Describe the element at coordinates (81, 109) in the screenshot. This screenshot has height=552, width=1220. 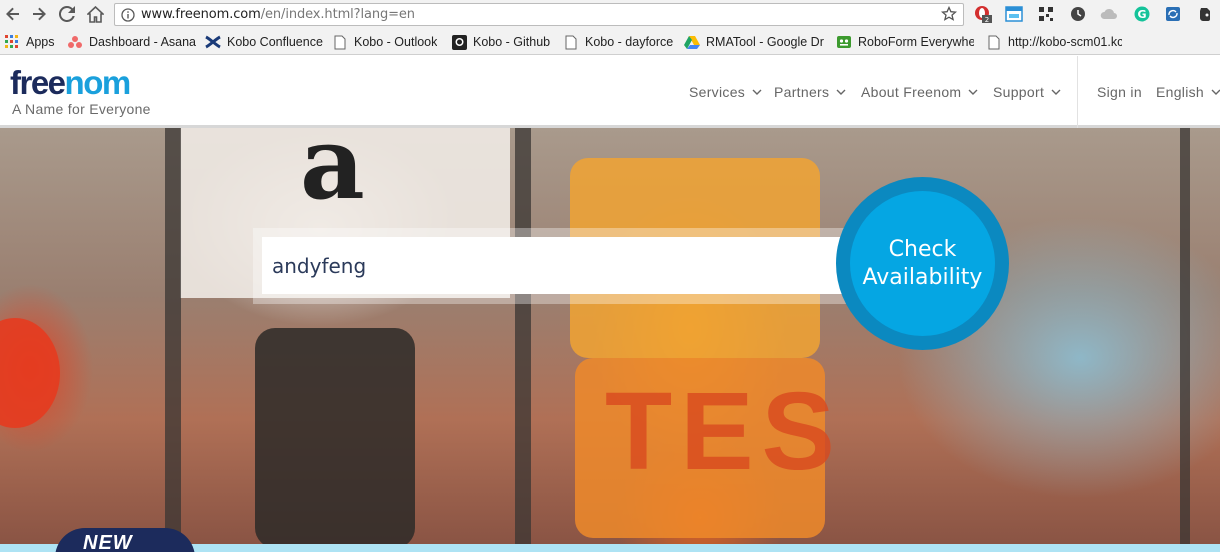
I see `tagline: A Name for Everyone` at that location.